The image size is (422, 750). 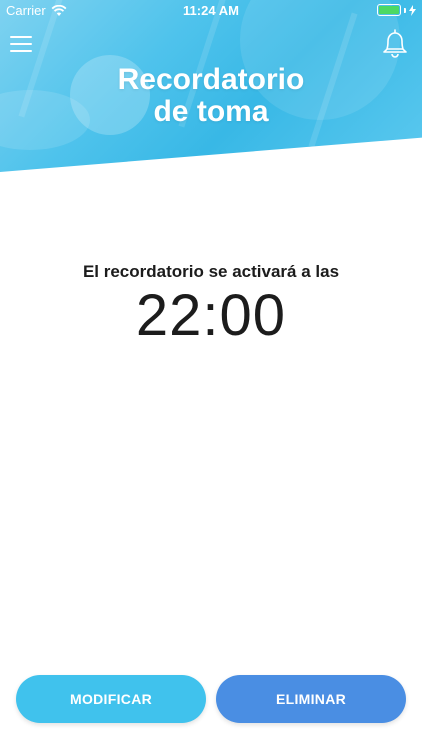 I want to click on hamburger-menu-icon, so click(x=21, y=44).